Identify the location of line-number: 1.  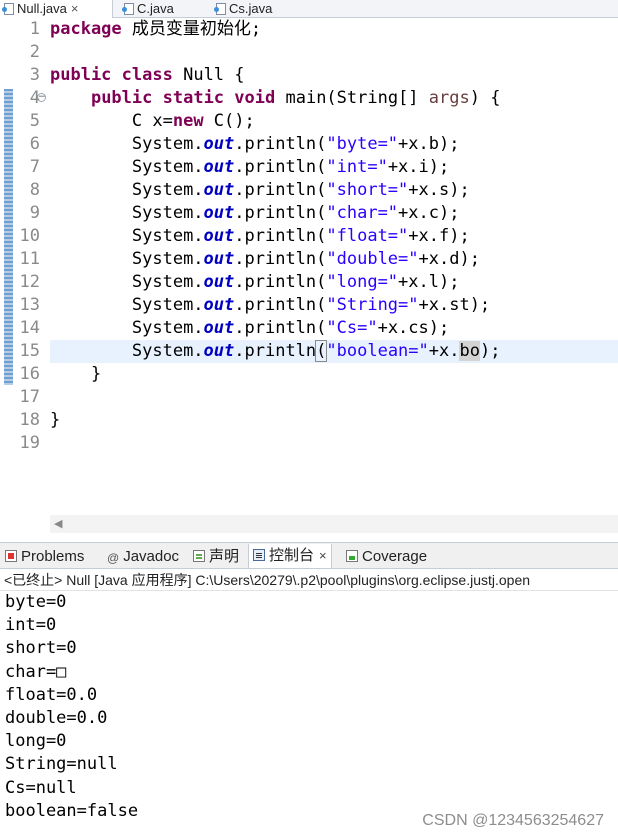
(34, 29).